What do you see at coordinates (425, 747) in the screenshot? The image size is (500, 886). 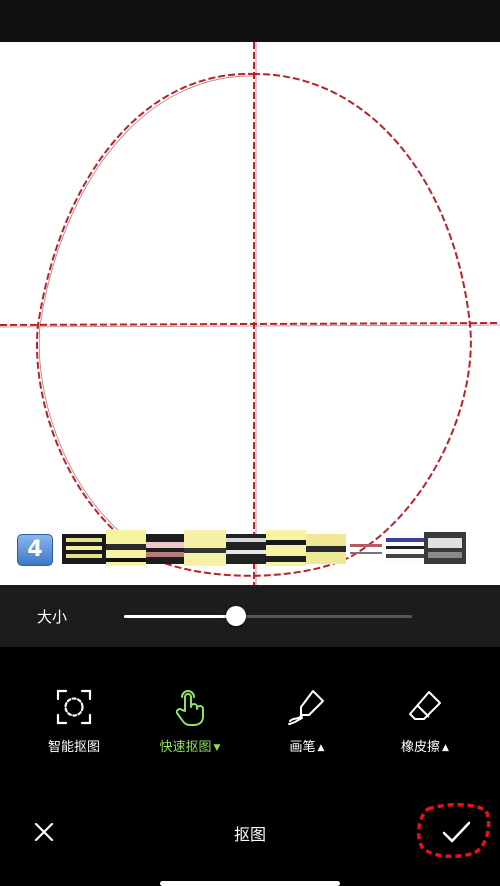 I see `tool-label: 橡皮擦 ▲` at bounding box center [425, 747].